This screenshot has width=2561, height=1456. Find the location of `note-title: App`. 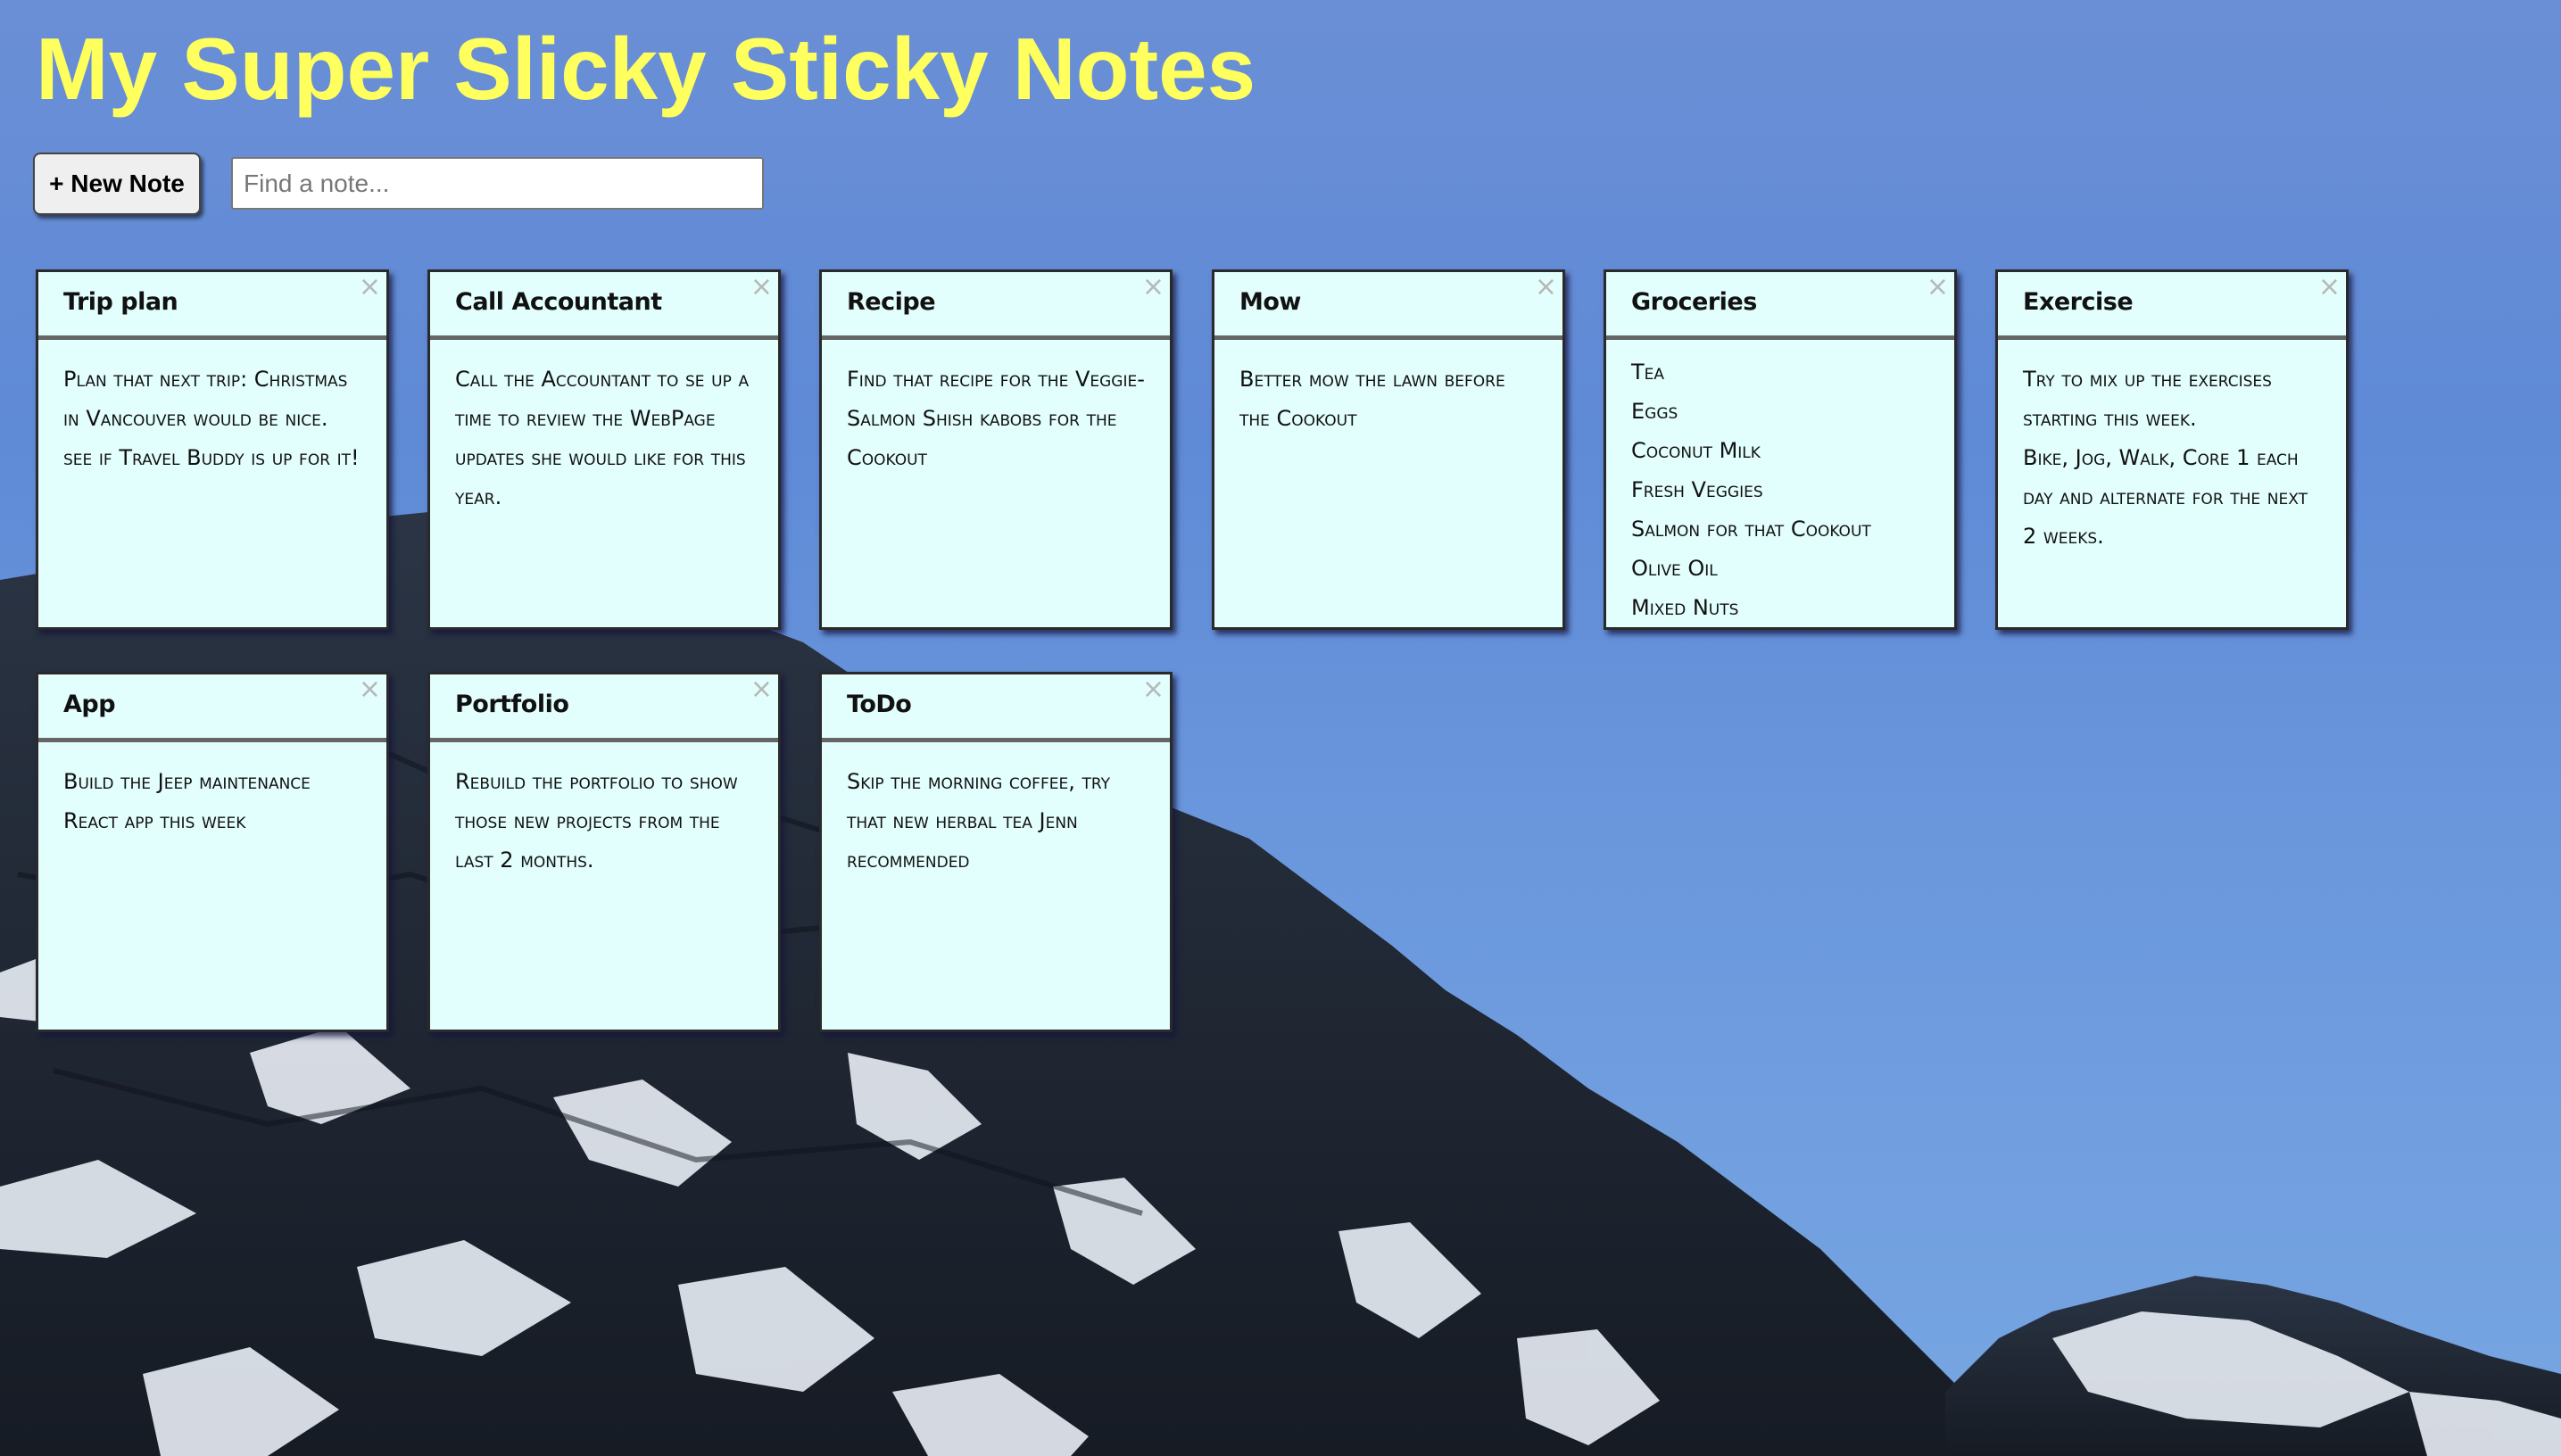

note-title: App is located at coordinates (89, 704).